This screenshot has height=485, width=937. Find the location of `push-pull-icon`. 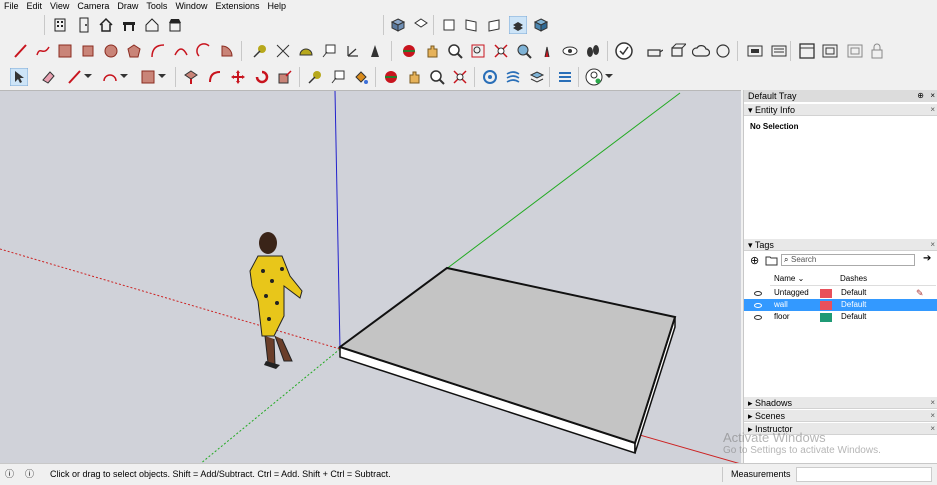

push-pull-icon is located at coordinates (191, 77).